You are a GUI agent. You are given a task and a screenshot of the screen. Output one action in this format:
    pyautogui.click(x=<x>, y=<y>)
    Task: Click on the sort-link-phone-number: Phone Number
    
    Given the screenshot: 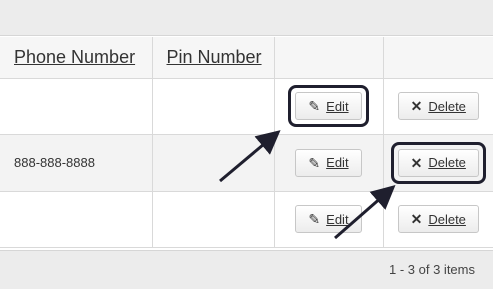 What is the action you would take?
    pyautogui.click(x=74, y=57)
    